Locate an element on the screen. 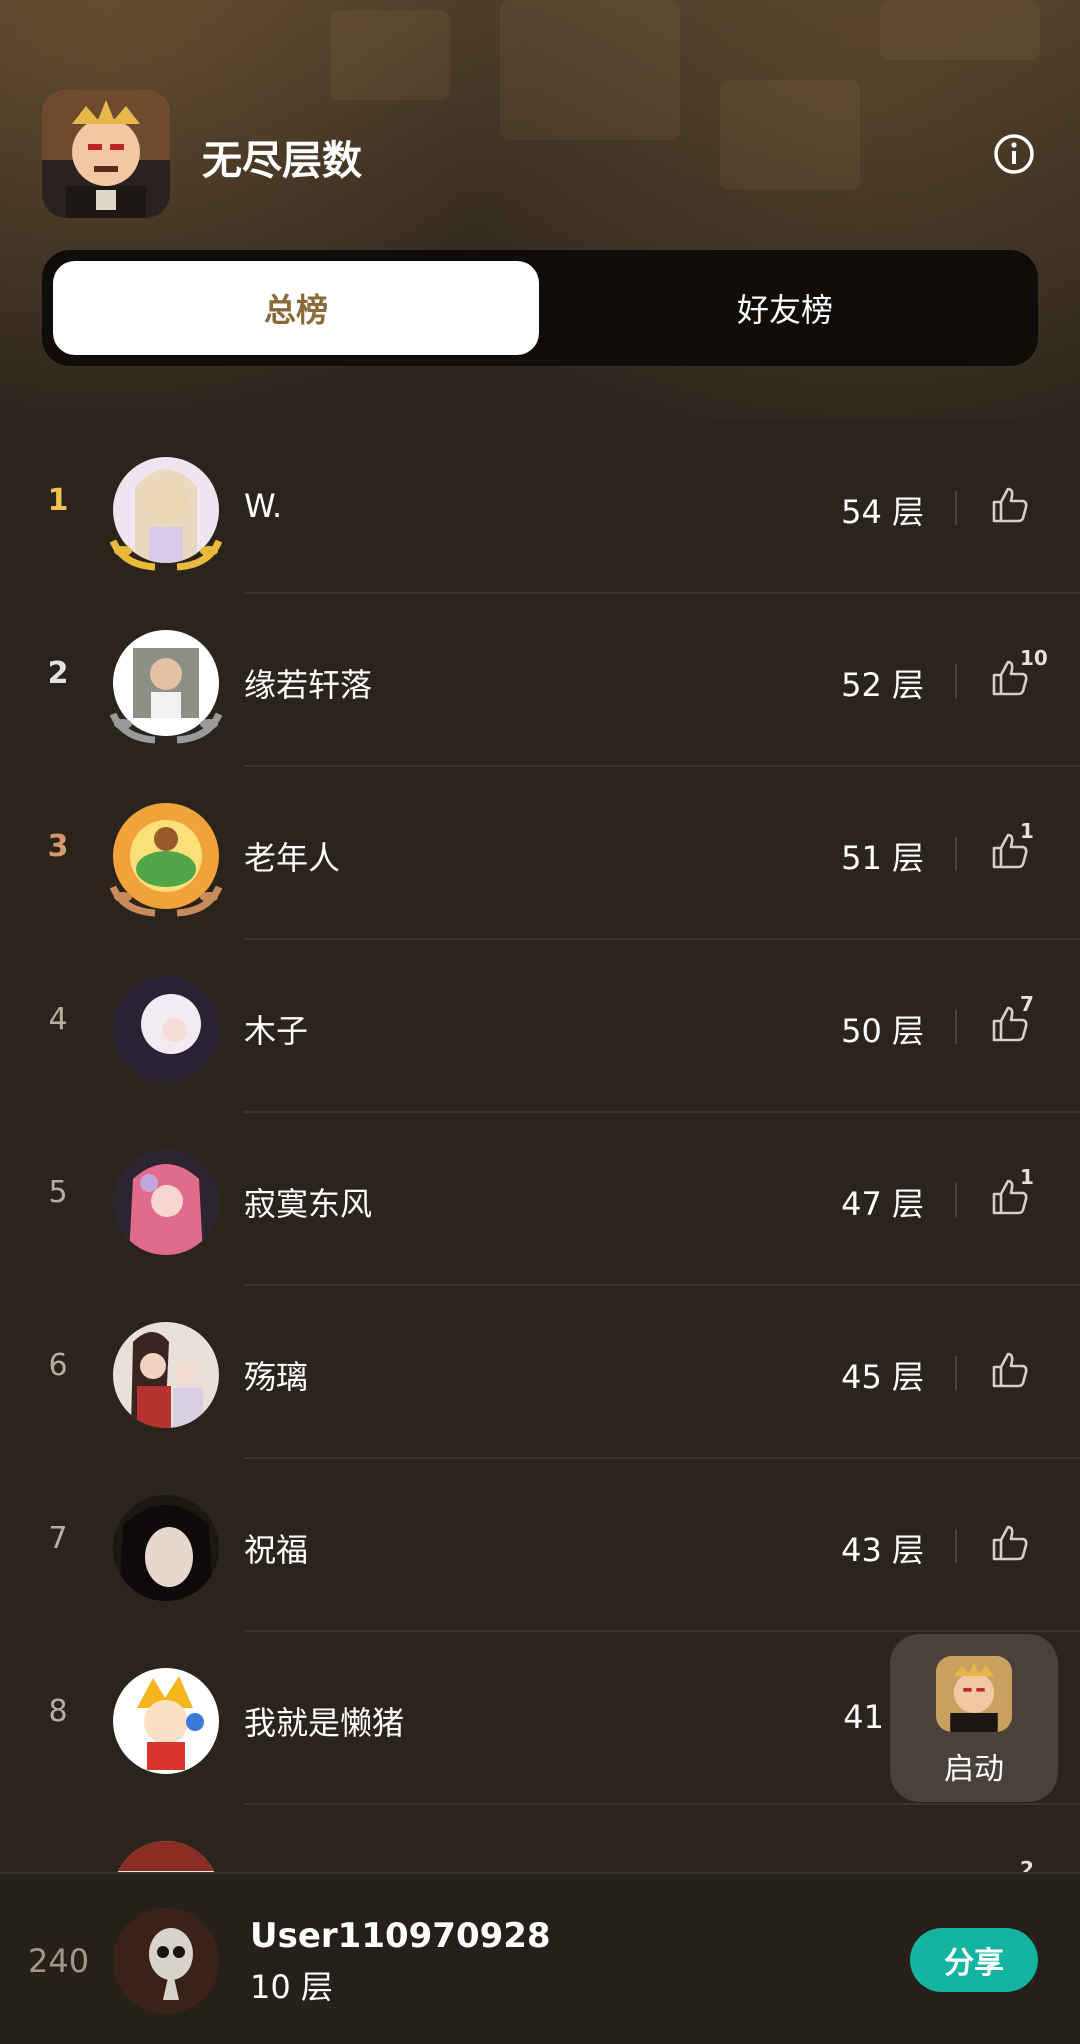 The image size is (1080, 2044). player-score: 54 层 is located at coordinates (882, 512).